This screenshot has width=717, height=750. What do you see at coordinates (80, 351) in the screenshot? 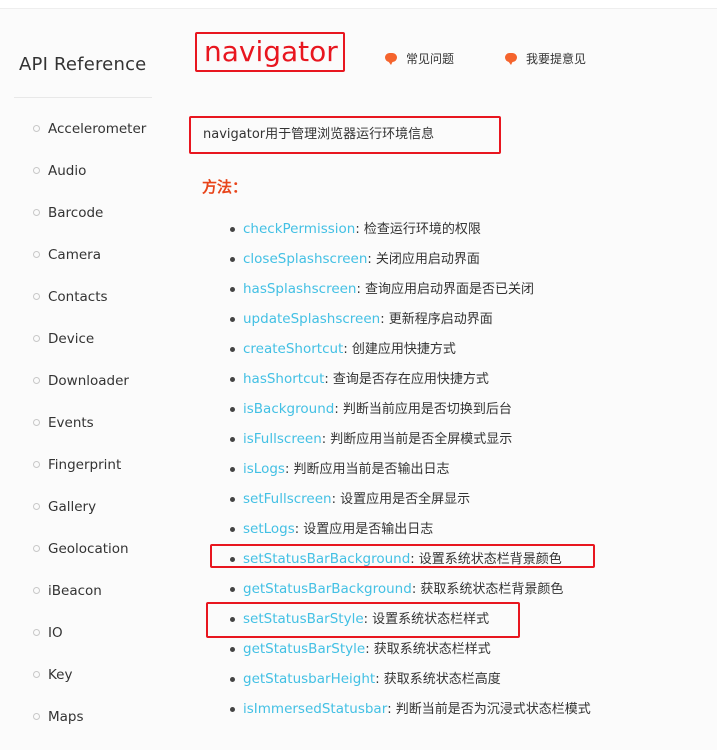
I see `sidebar-item-device: Device` at bounding box center [80, 351].